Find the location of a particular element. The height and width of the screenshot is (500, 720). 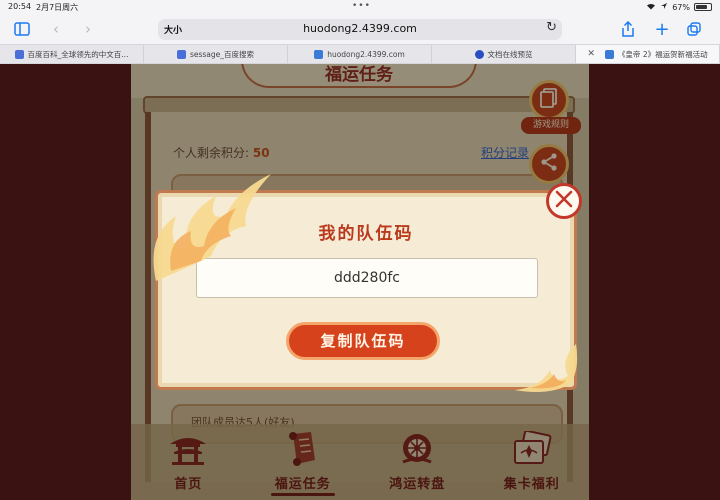

tab-active-event: ✕ 《皇帝 2》福运贺新福活动 is located at coordinates (648, 54).